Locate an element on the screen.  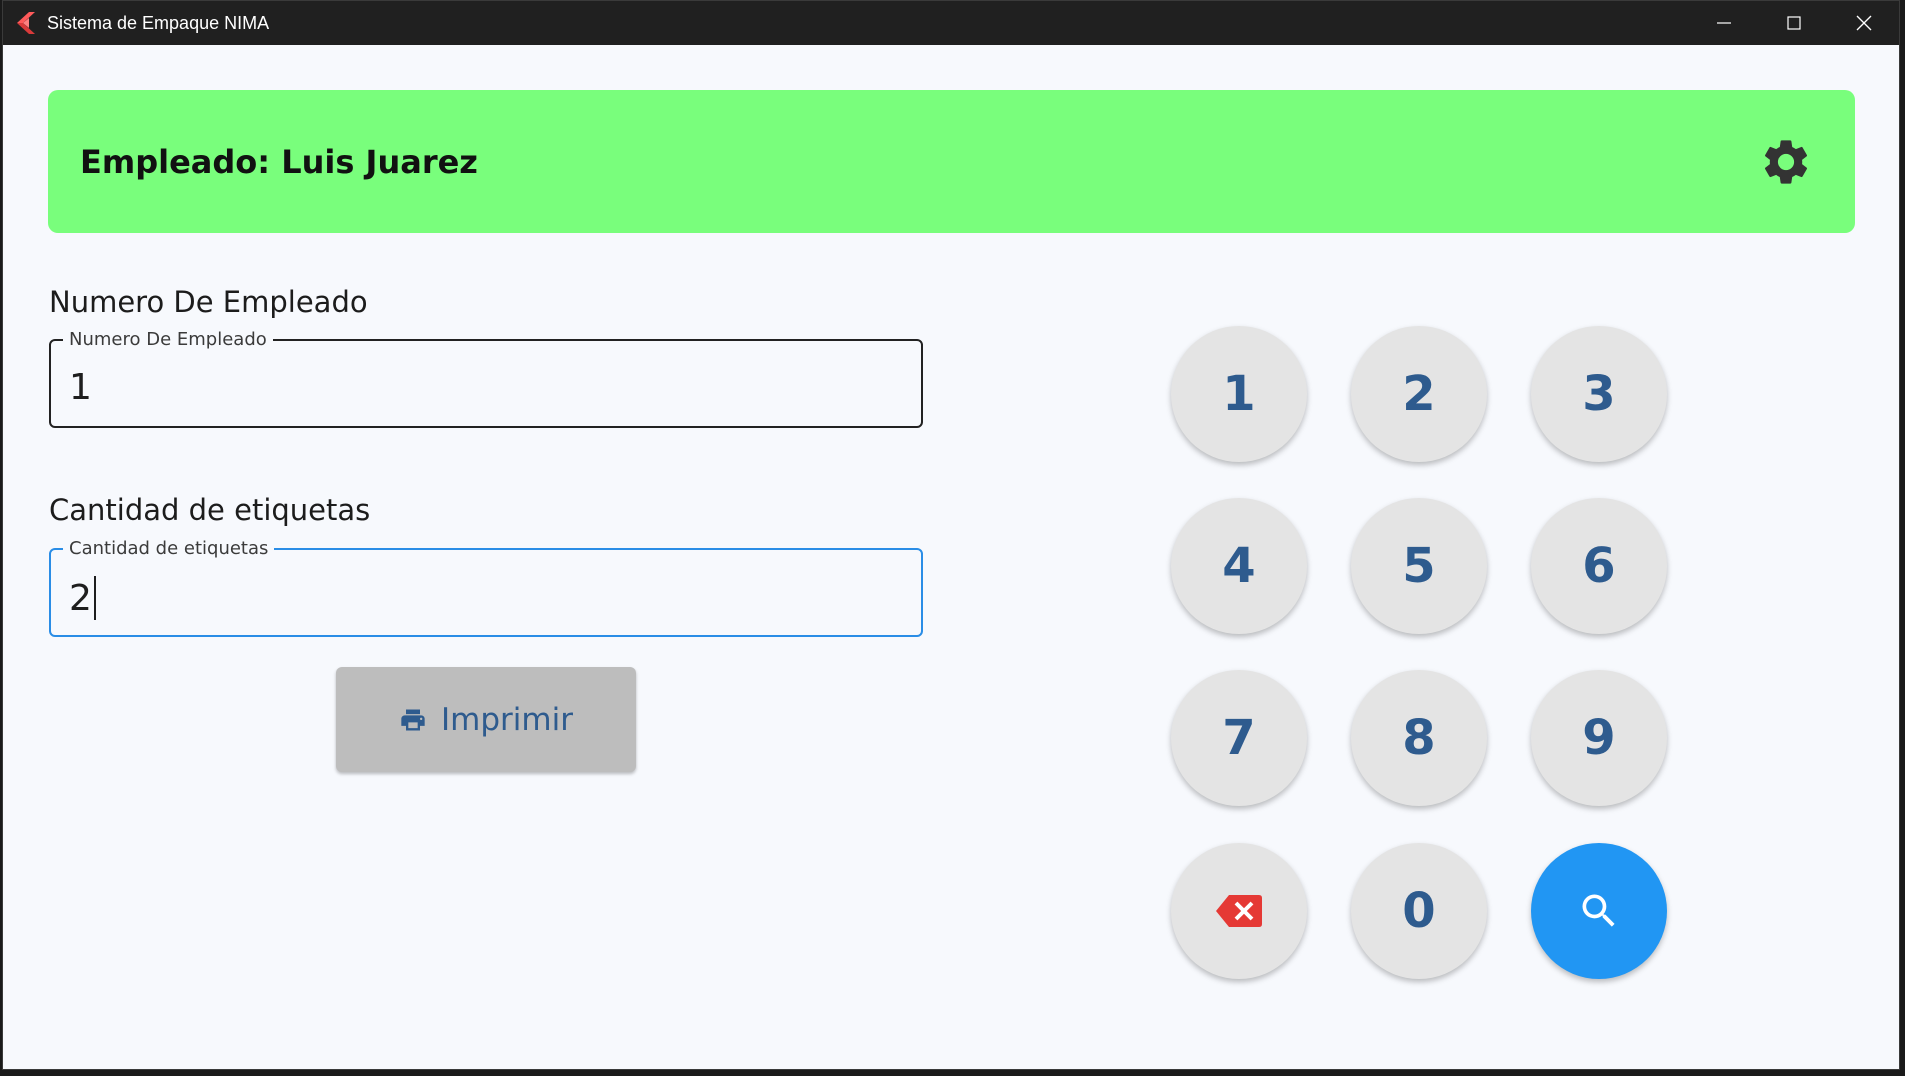
search-icon is located at coordinates (1598, 910).